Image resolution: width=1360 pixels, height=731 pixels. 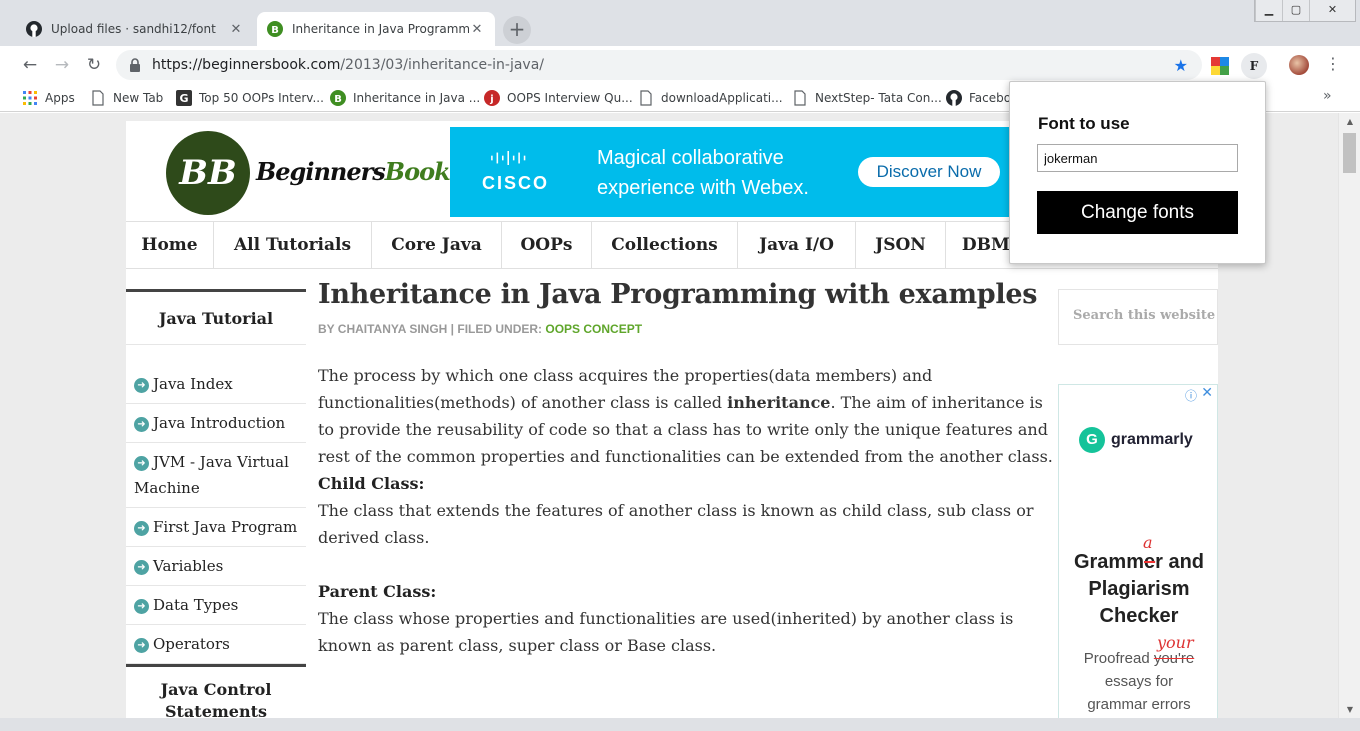 I want to click on sidebar-item-label: JVM - Java Virtual Machine, so click(x=211, y=475).